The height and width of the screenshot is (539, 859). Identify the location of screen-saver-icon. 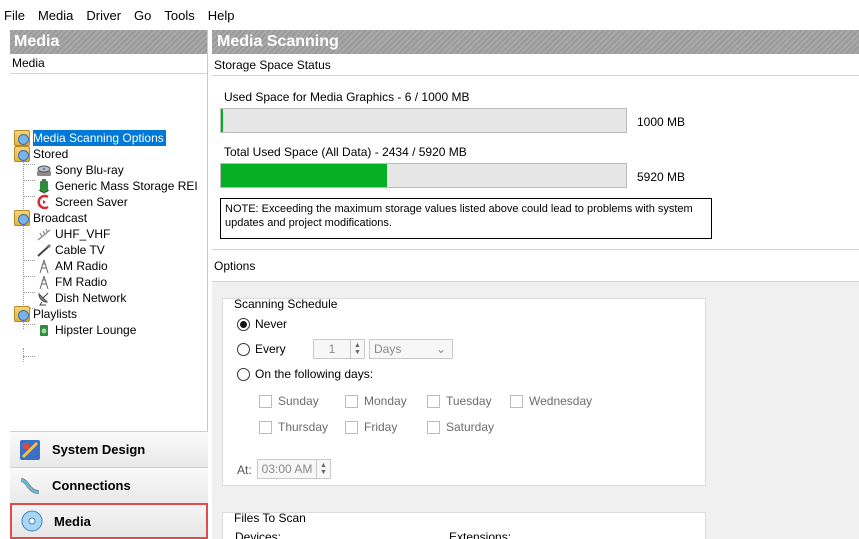
(43, 202).